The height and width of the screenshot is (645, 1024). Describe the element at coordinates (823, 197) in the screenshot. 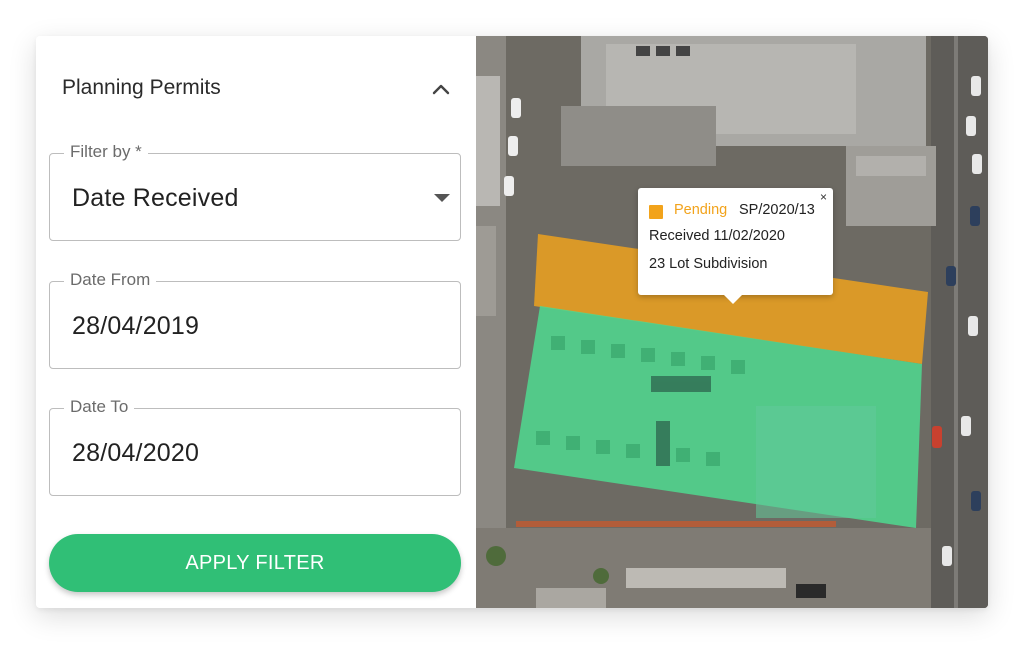

I see `close-icon: ×` at that location.